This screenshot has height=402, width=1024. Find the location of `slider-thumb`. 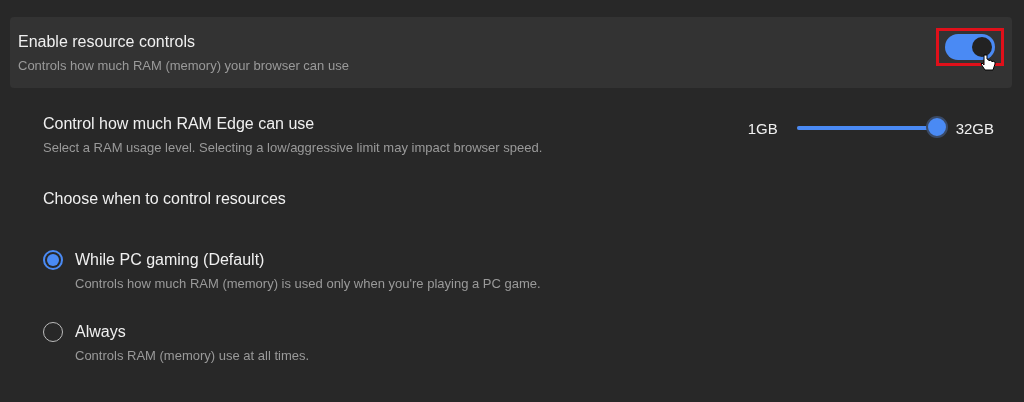

slider-thumb is located at coordinates (936, 127).